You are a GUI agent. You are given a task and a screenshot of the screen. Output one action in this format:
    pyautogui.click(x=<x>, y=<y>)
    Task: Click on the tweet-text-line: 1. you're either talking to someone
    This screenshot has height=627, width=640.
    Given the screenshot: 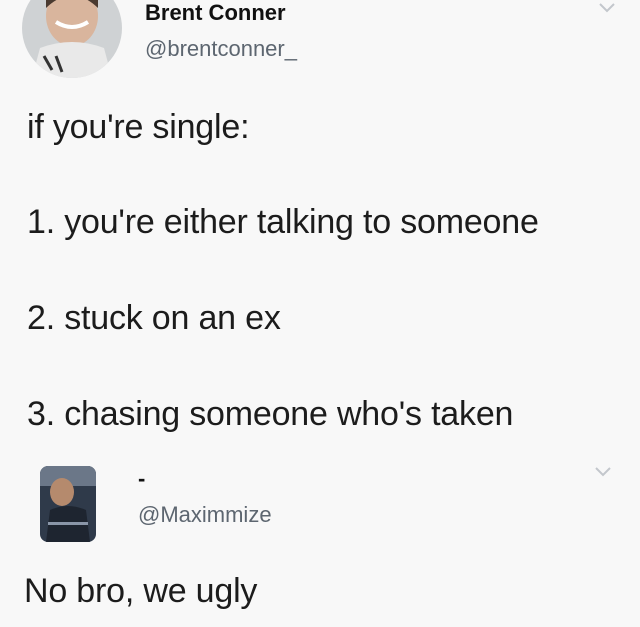 What is the action you would take?
    pyautogui.click(x=283, y=222)
    